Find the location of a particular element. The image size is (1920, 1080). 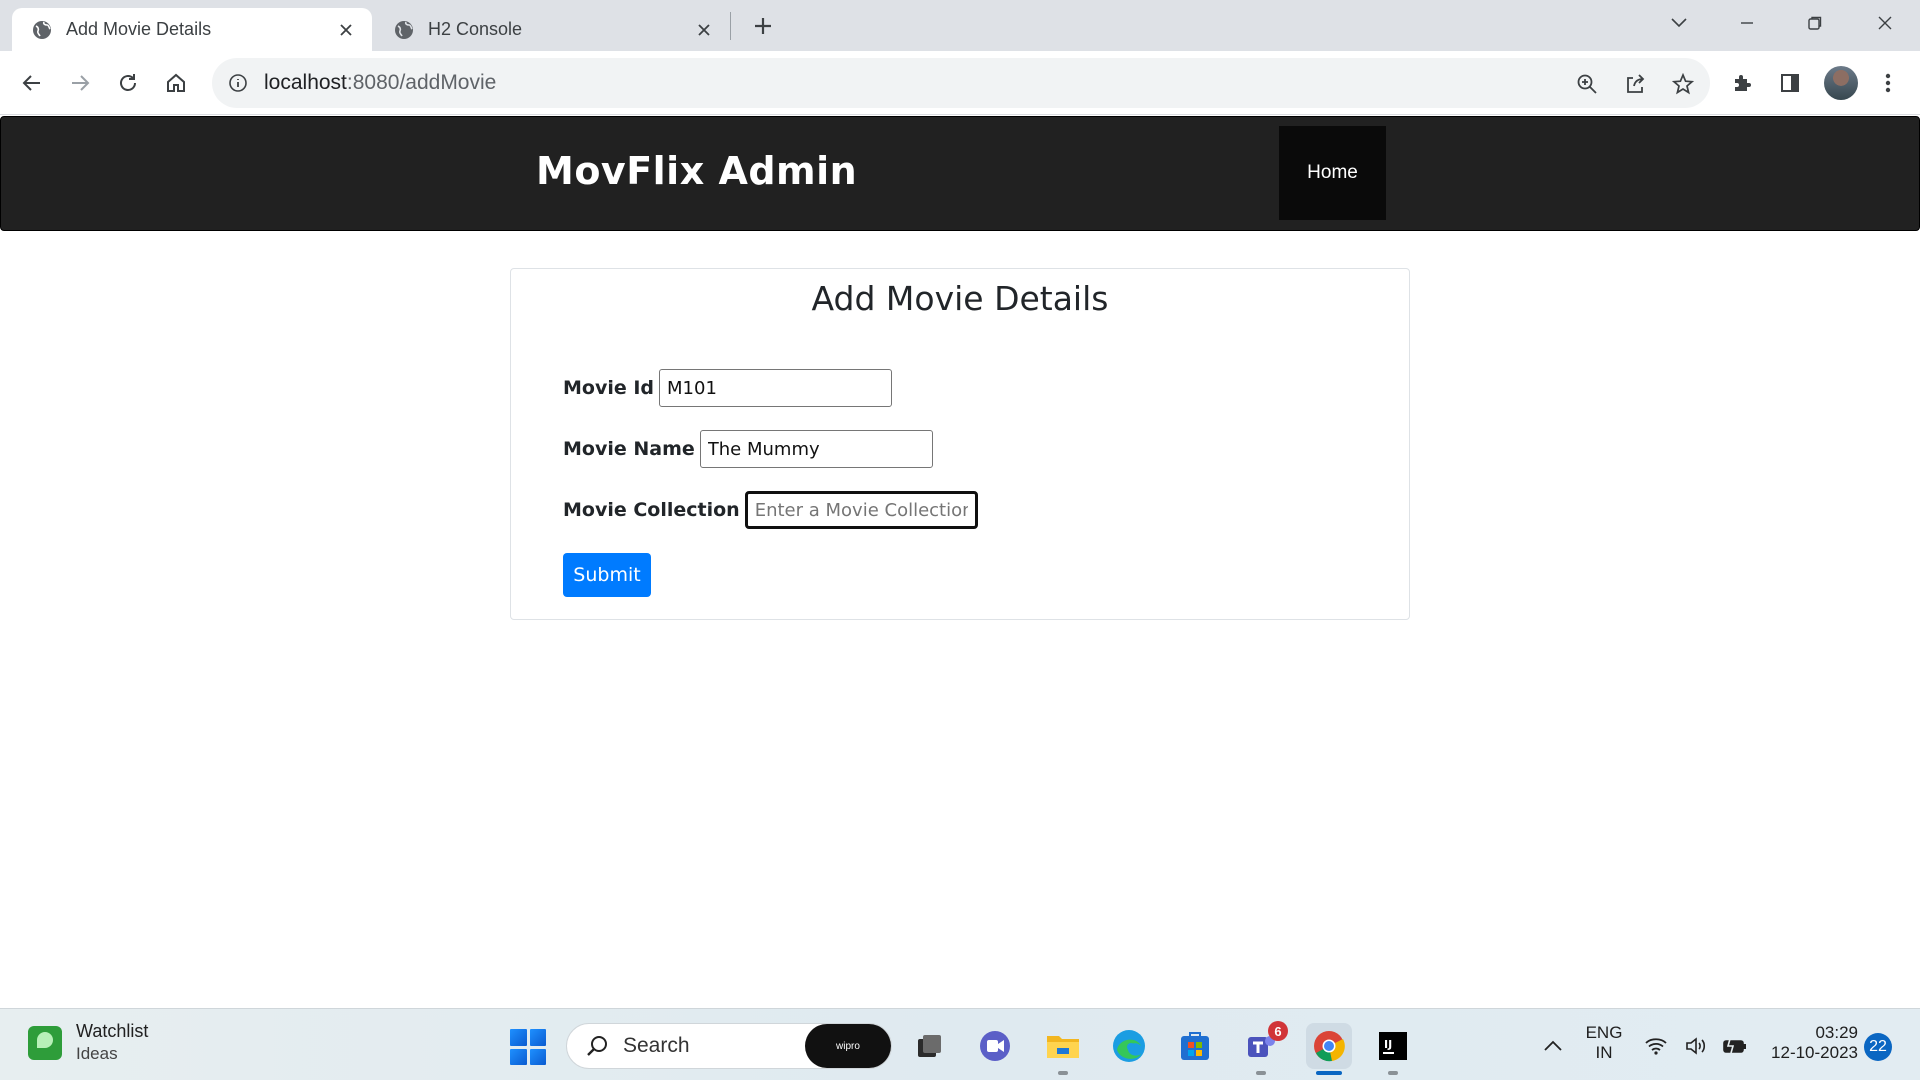

chrome-icon is located at coordinates (1329, 1046).